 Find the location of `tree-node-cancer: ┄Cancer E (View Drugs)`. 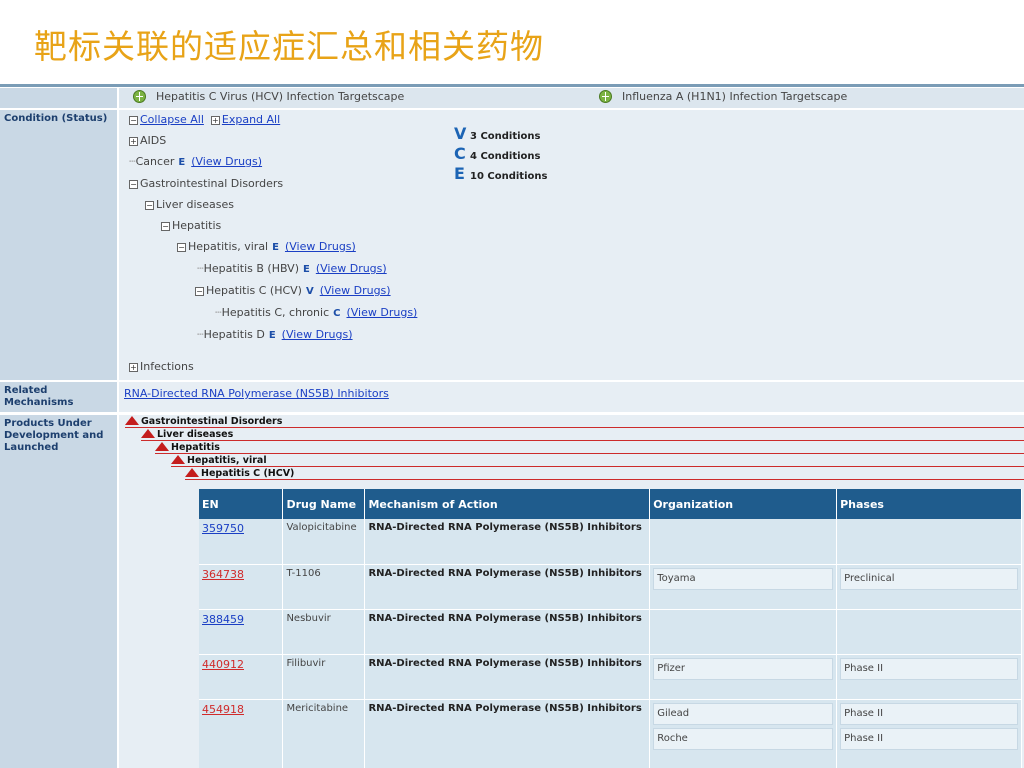

tree-node-cancer: ┄Cancer E (View Drugs) is located at coordinates (196, 161).